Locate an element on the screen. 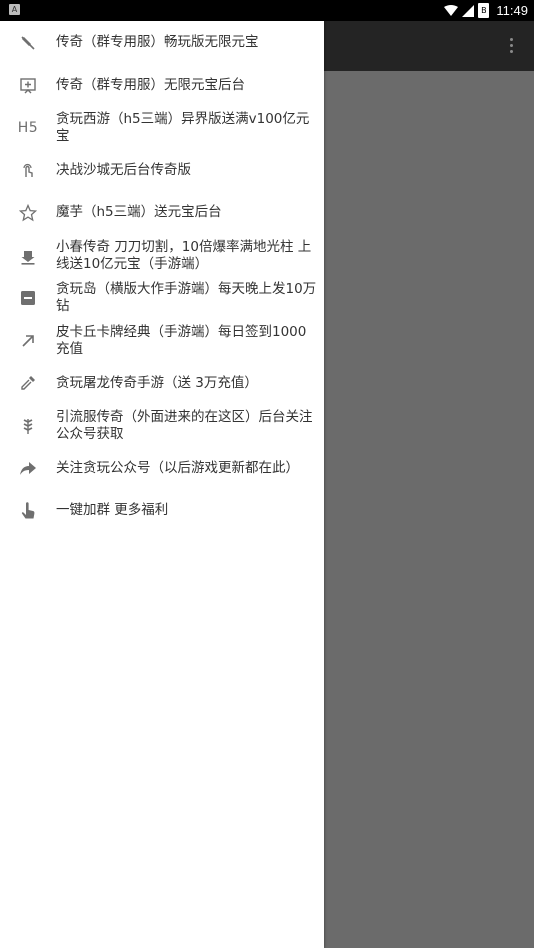 Image resolution: width=534 pixels, height=948 pixels. drawer-item-label: 传奇（群专用服）无限元宝后台 is located at coordinates (150, 84).